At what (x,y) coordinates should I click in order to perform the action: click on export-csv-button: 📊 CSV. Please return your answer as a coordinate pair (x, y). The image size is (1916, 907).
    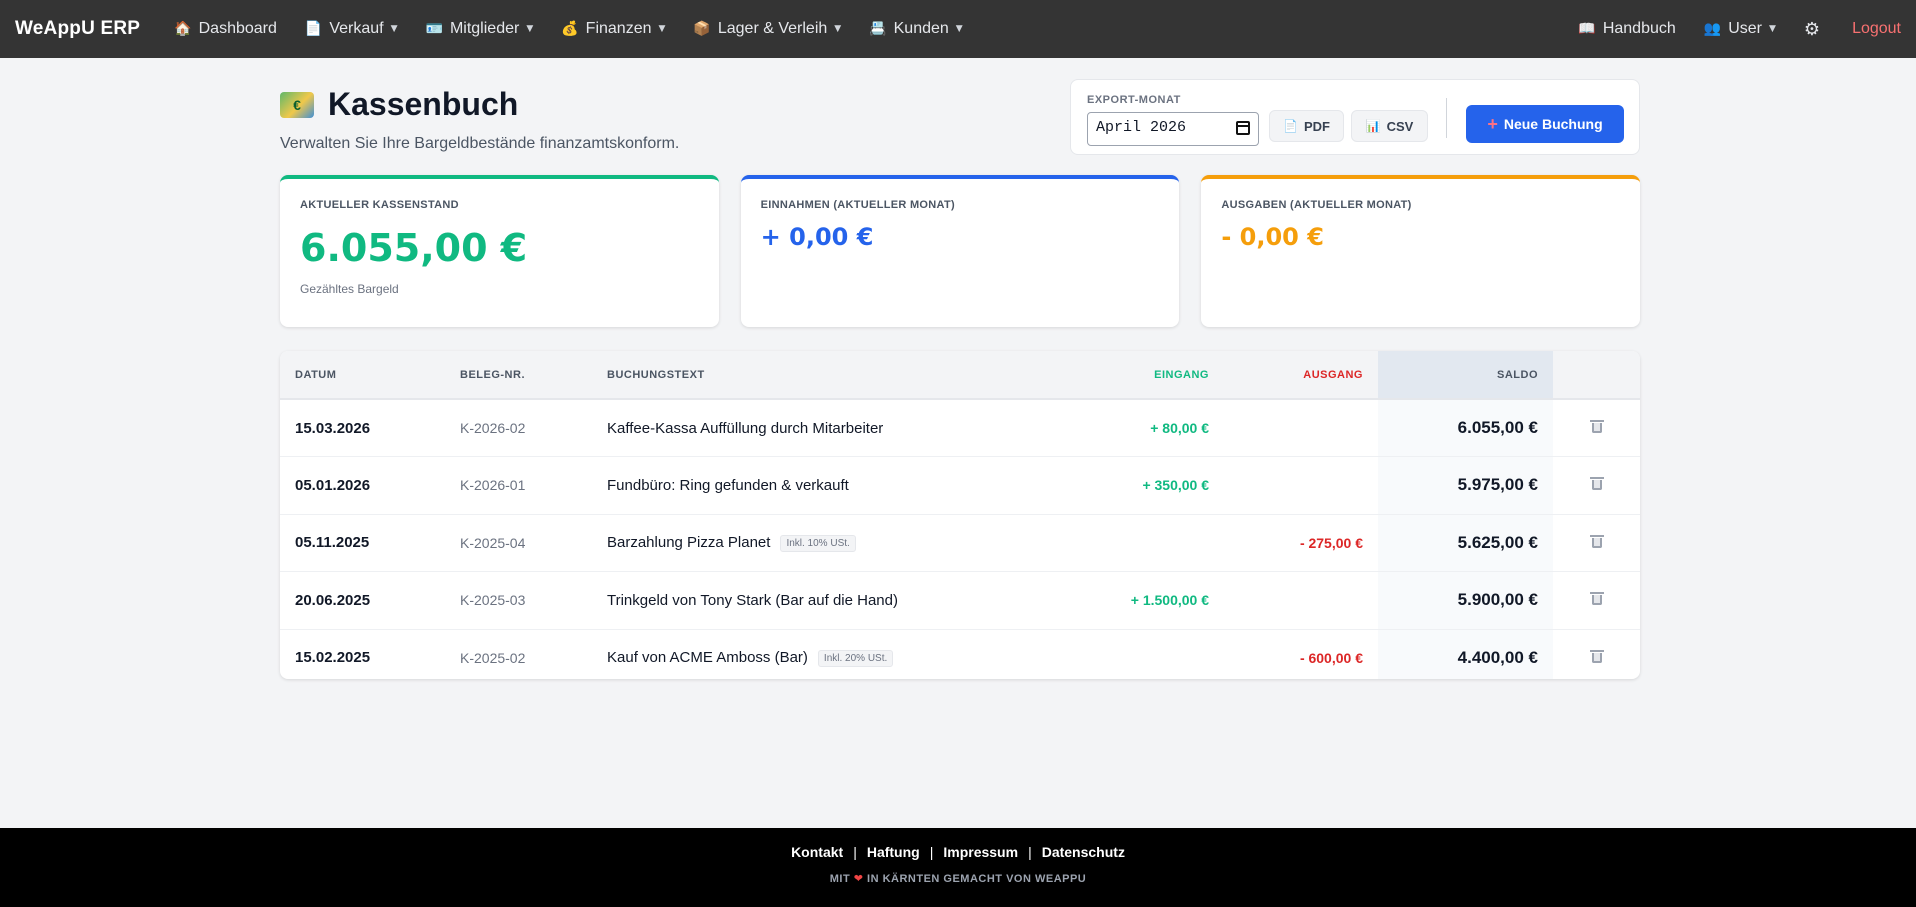
    Looking at the image, I should click on (1389, 126).